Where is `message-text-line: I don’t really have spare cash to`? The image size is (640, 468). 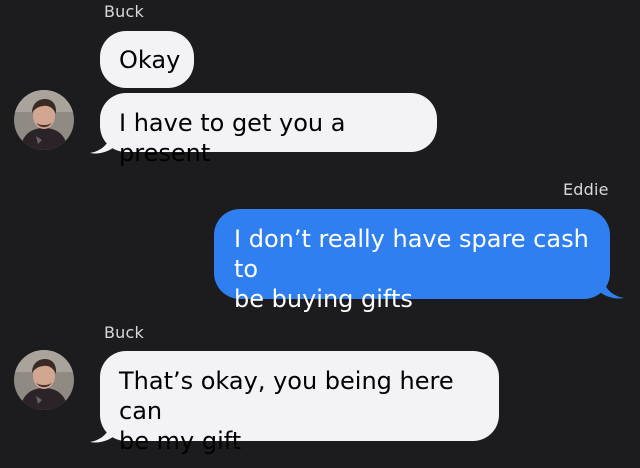 message-text-line: I don’t really have spare cash to is located at coordinates (411, 254).